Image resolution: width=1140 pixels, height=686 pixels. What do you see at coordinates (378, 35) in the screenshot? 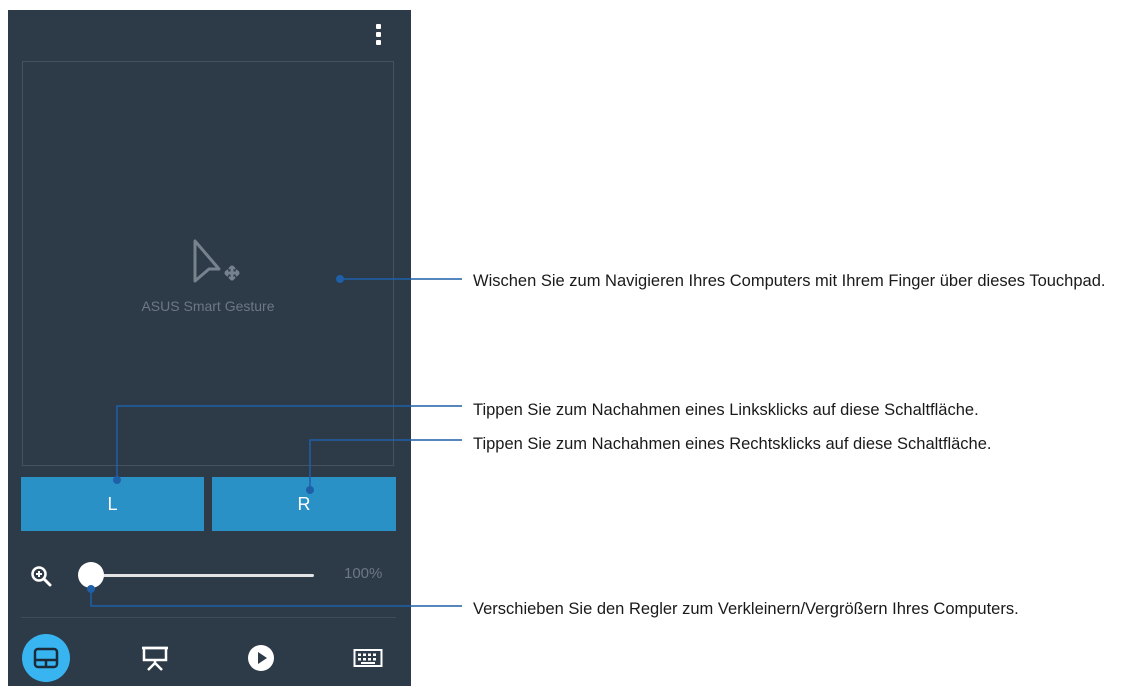
I see `more-options-icon` at bounding box center [378, 35].